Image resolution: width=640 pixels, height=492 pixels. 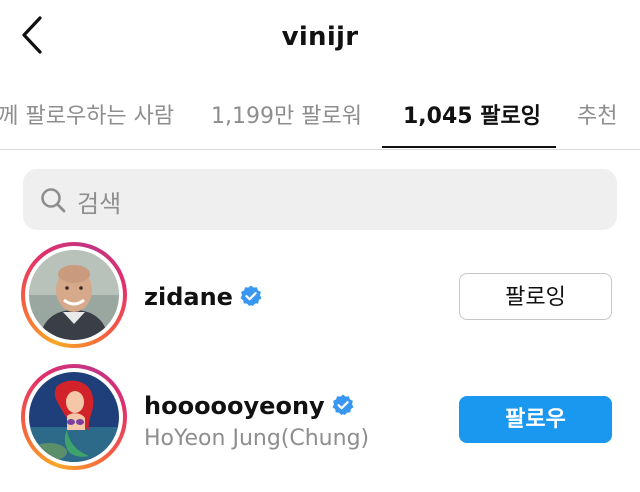 What do you see at coordinates (234, 406) in the screenshot?
I see `username-text: hoooooyeony` at bounding box center [234, 406].